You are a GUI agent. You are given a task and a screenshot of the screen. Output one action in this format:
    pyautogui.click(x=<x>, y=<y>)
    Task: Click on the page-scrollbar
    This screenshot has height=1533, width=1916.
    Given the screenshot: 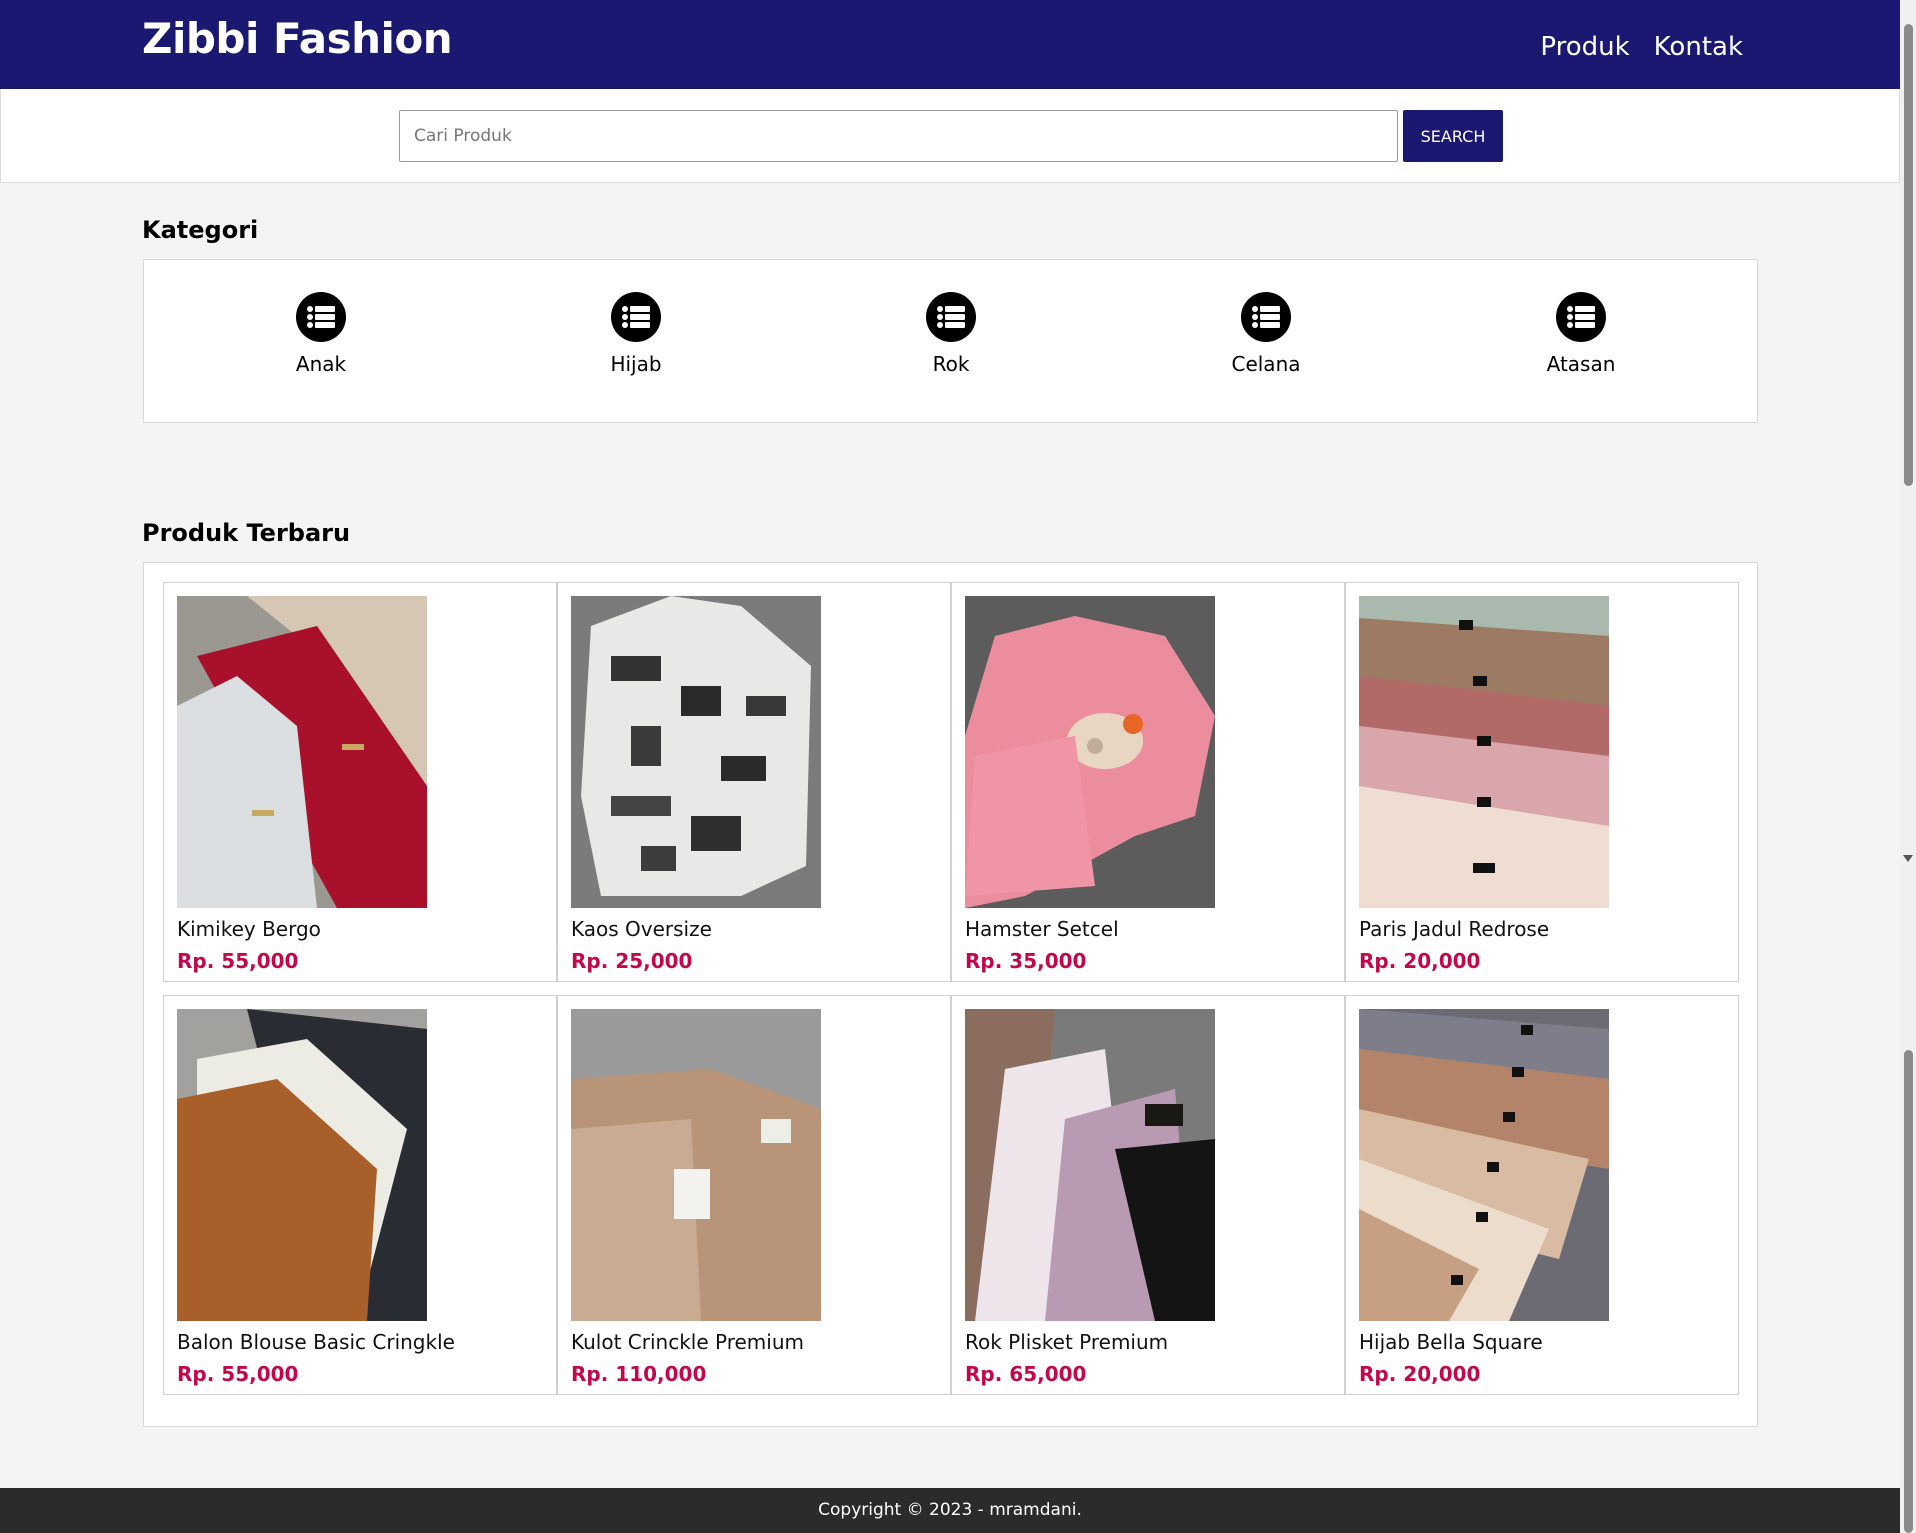 What is the action you would take?
    pyautogui.click(x=1908, y=766)
    